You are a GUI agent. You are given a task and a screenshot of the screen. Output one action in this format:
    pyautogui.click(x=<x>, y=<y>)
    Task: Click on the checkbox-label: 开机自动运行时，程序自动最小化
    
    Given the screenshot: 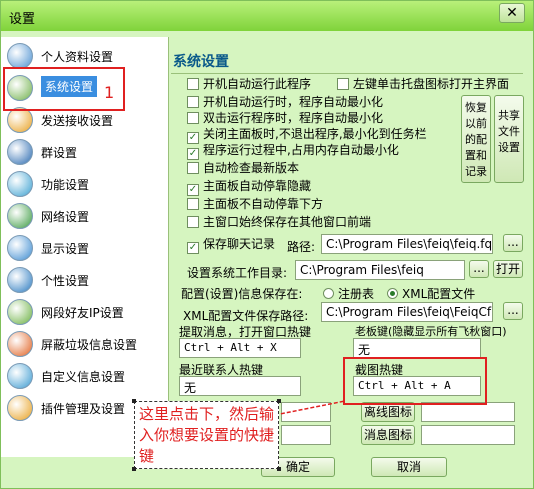 What is the action you would take?
    pyautogui.click(x=293, y=102)
    